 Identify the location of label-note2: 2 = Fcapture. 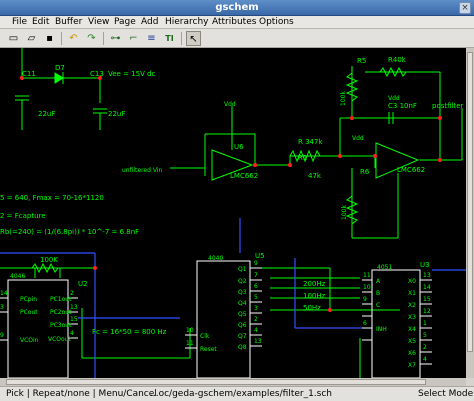
(23, 216).